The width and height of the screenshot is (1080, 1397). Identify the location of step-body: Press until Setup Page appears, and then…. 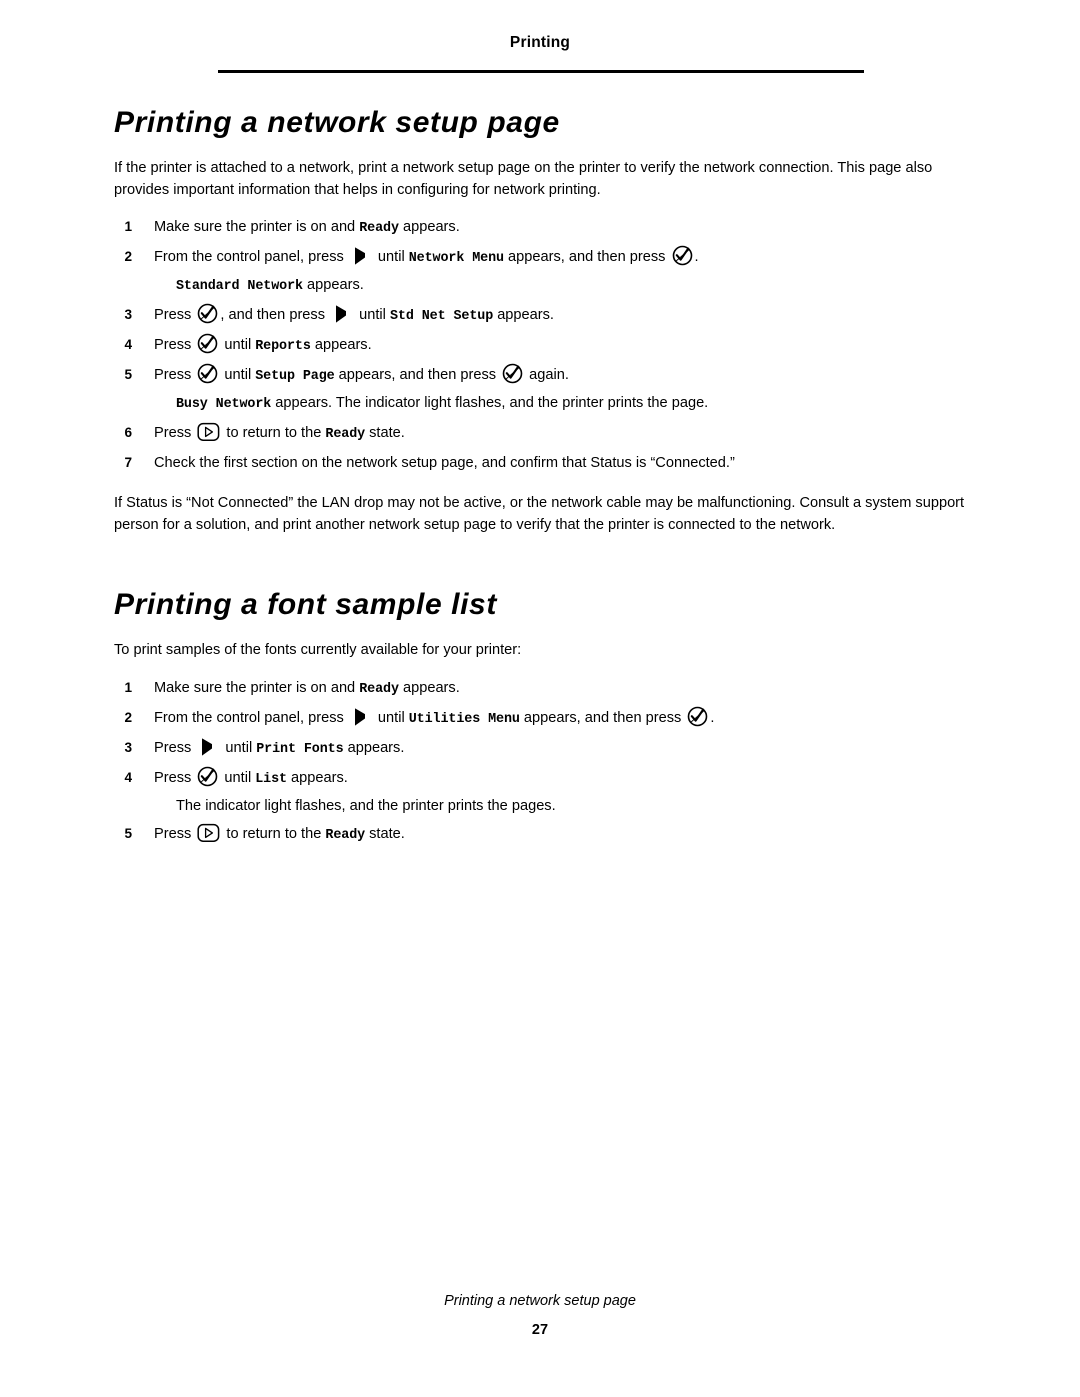
(562, 376).